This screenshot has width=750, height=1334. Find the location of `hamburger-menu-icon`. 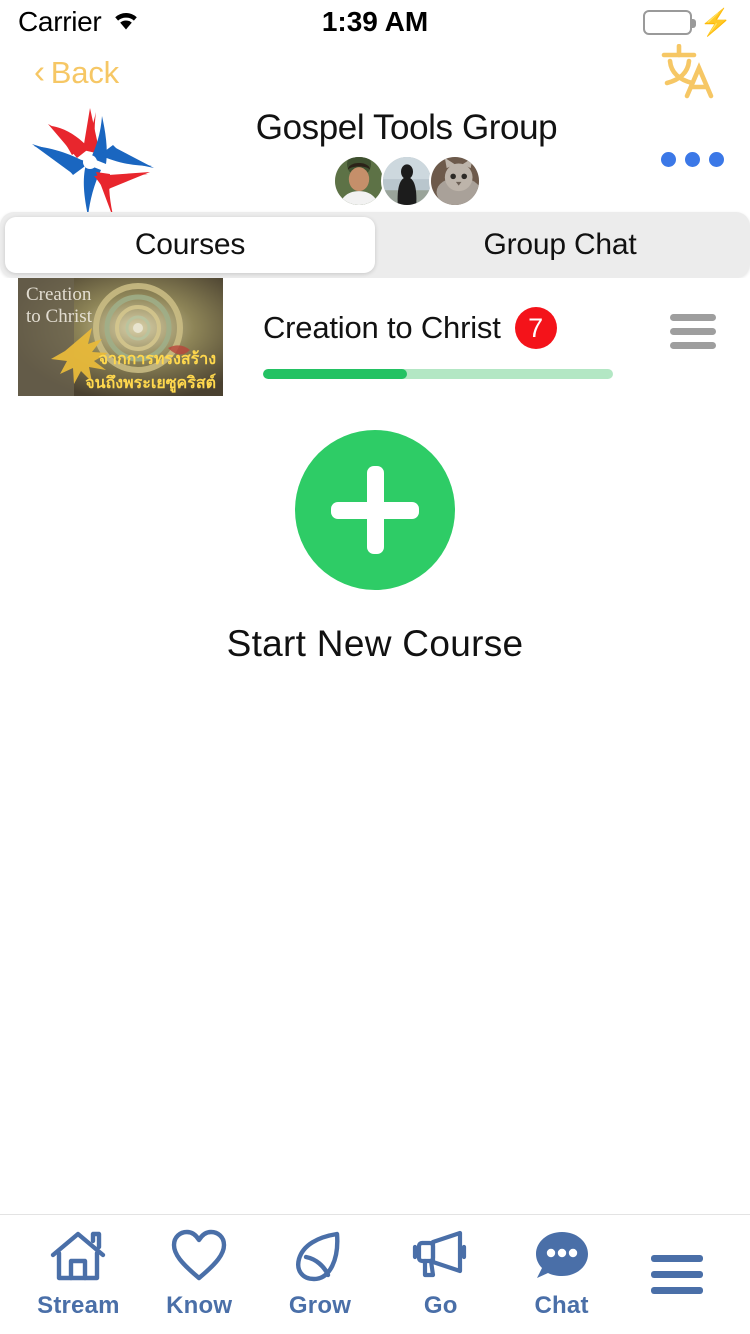

hamburger-menu-icon is located at coordinates (677, 1274).